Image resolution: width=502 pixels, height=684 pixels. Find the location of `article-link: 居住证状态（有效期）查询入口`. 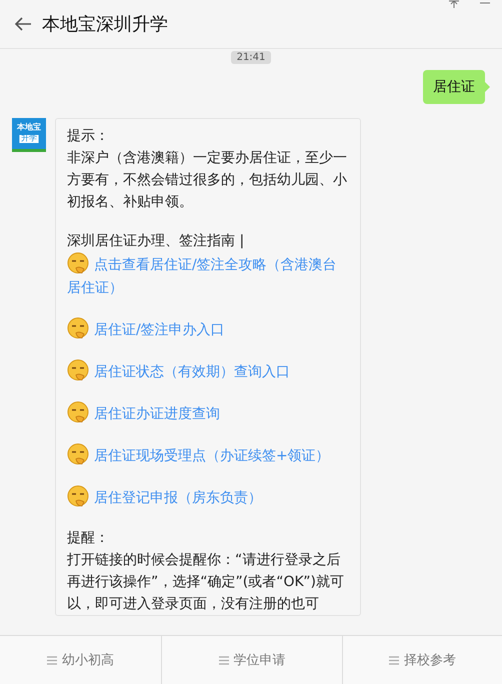

article-link: 居住证状态（有效期）查询入口 is located at coordinates (208, 371).